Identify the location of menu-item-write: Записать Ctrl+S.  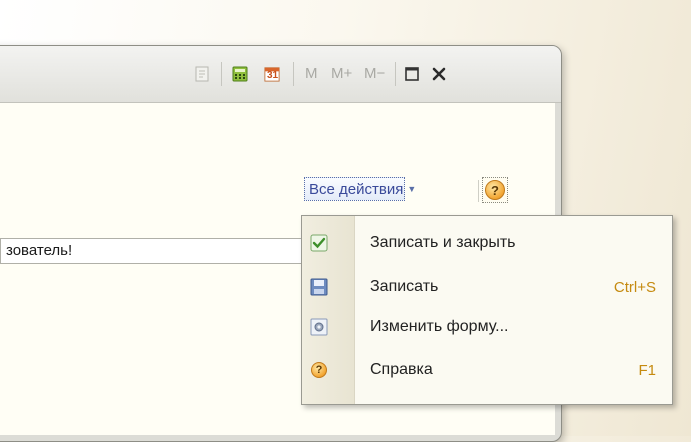
(487, 287).